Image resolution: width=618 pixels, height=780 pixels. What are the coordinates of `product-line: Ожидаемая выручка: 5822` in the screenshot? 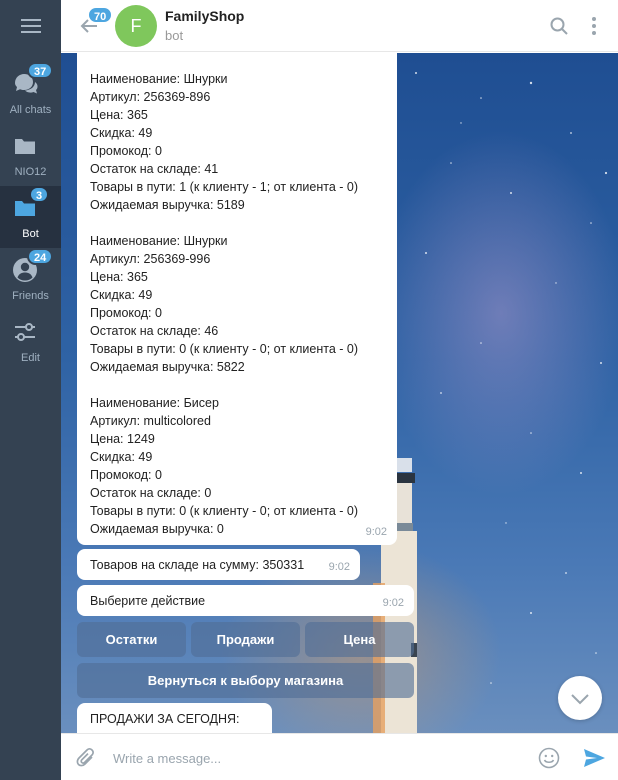 It's located at (167, 367).